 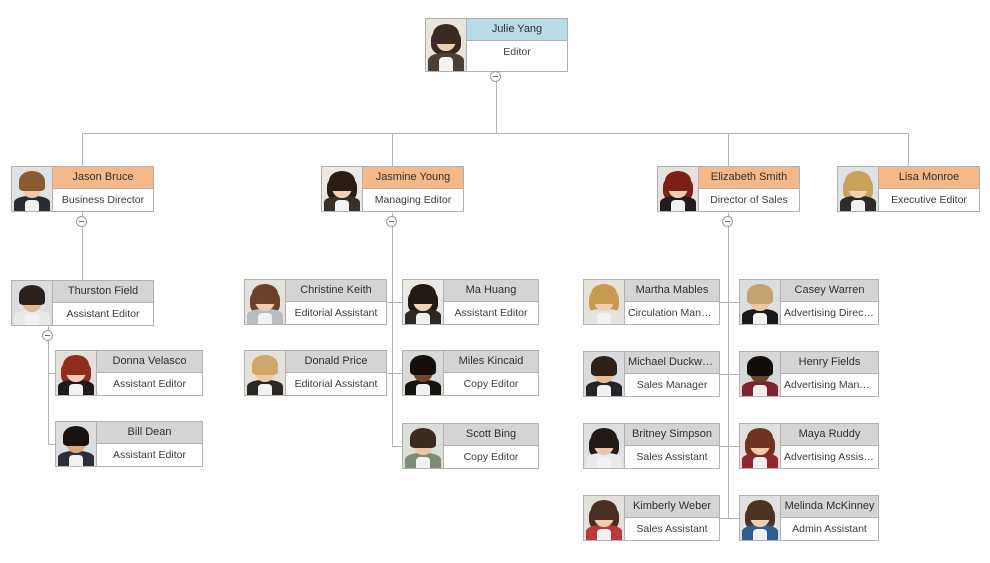 What do you see at coordinates (829, 385) in the screenshot?
I see `node-title: Advertising Manager` at bounding box center [829, 385].